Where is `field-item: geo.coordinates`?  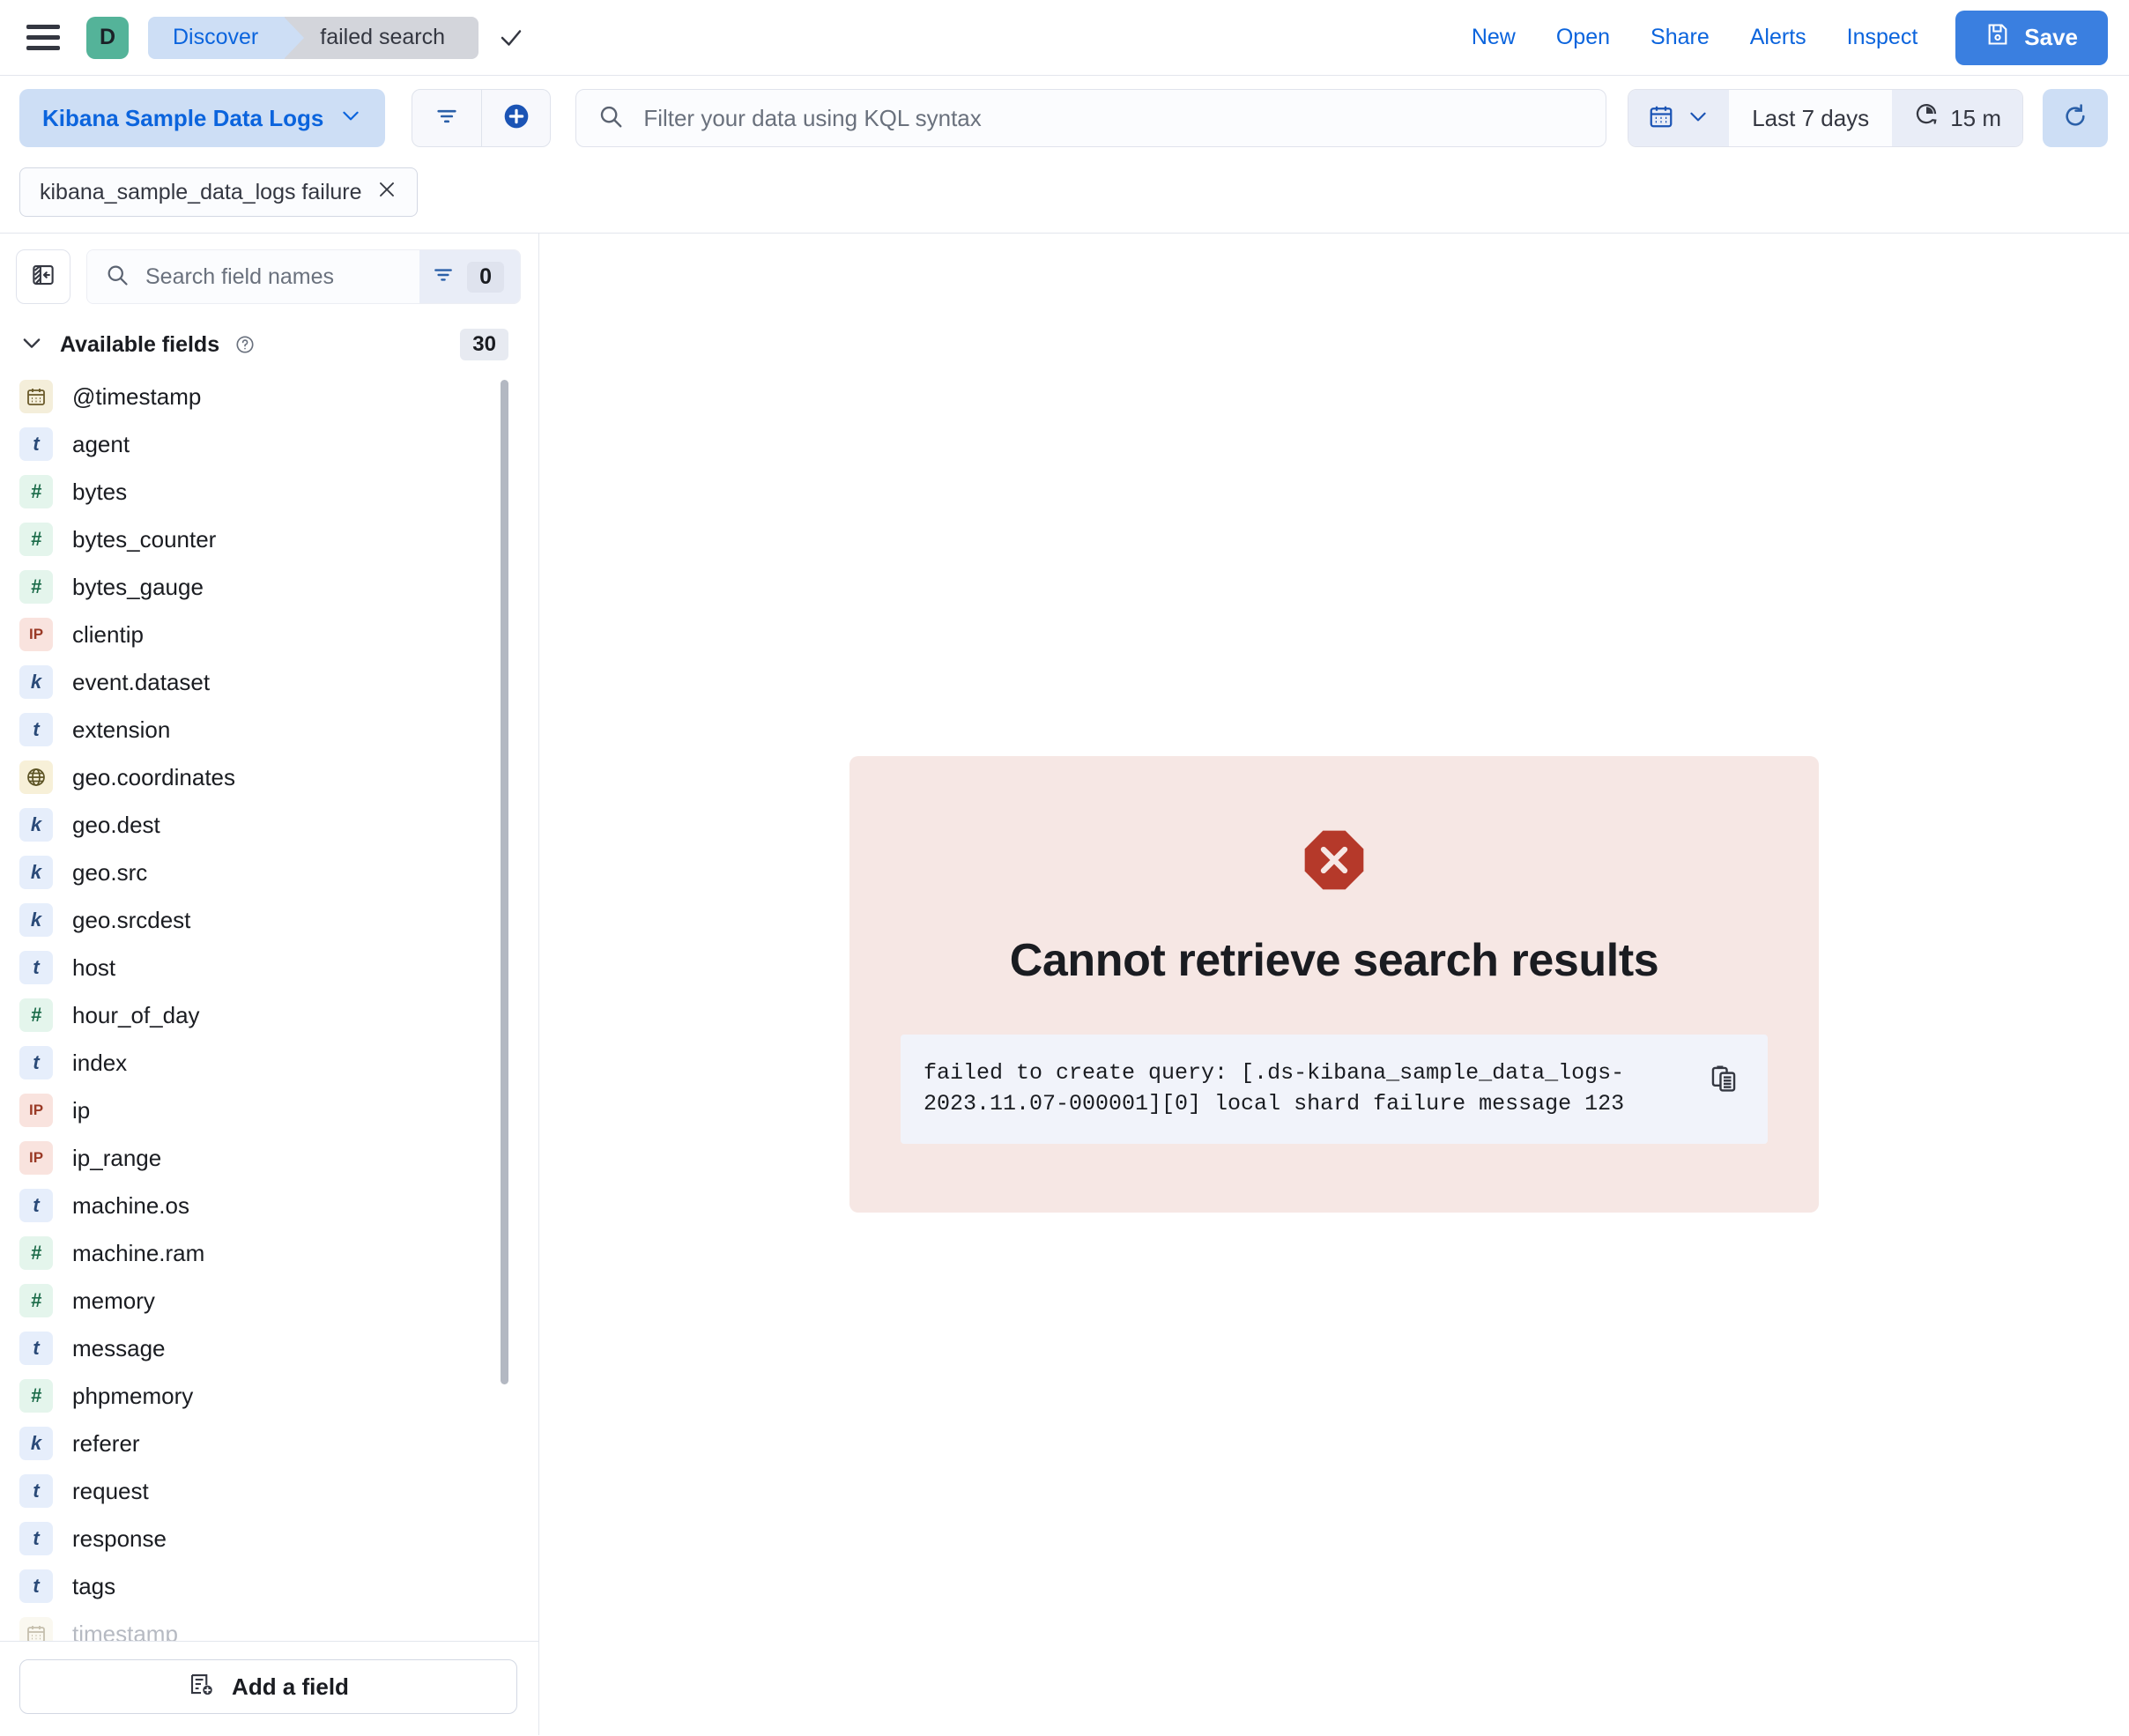 field-item: geo.coordinates is located at coordinates (279, 777).